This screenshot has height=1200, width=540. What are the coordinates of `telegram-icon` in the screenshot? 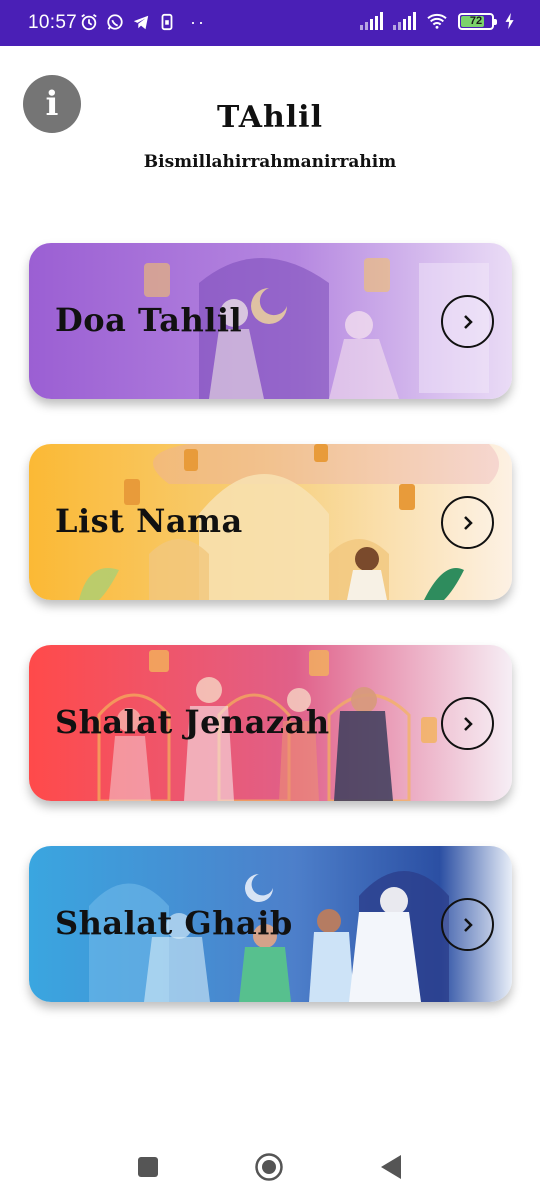 It's located at (141, 22).